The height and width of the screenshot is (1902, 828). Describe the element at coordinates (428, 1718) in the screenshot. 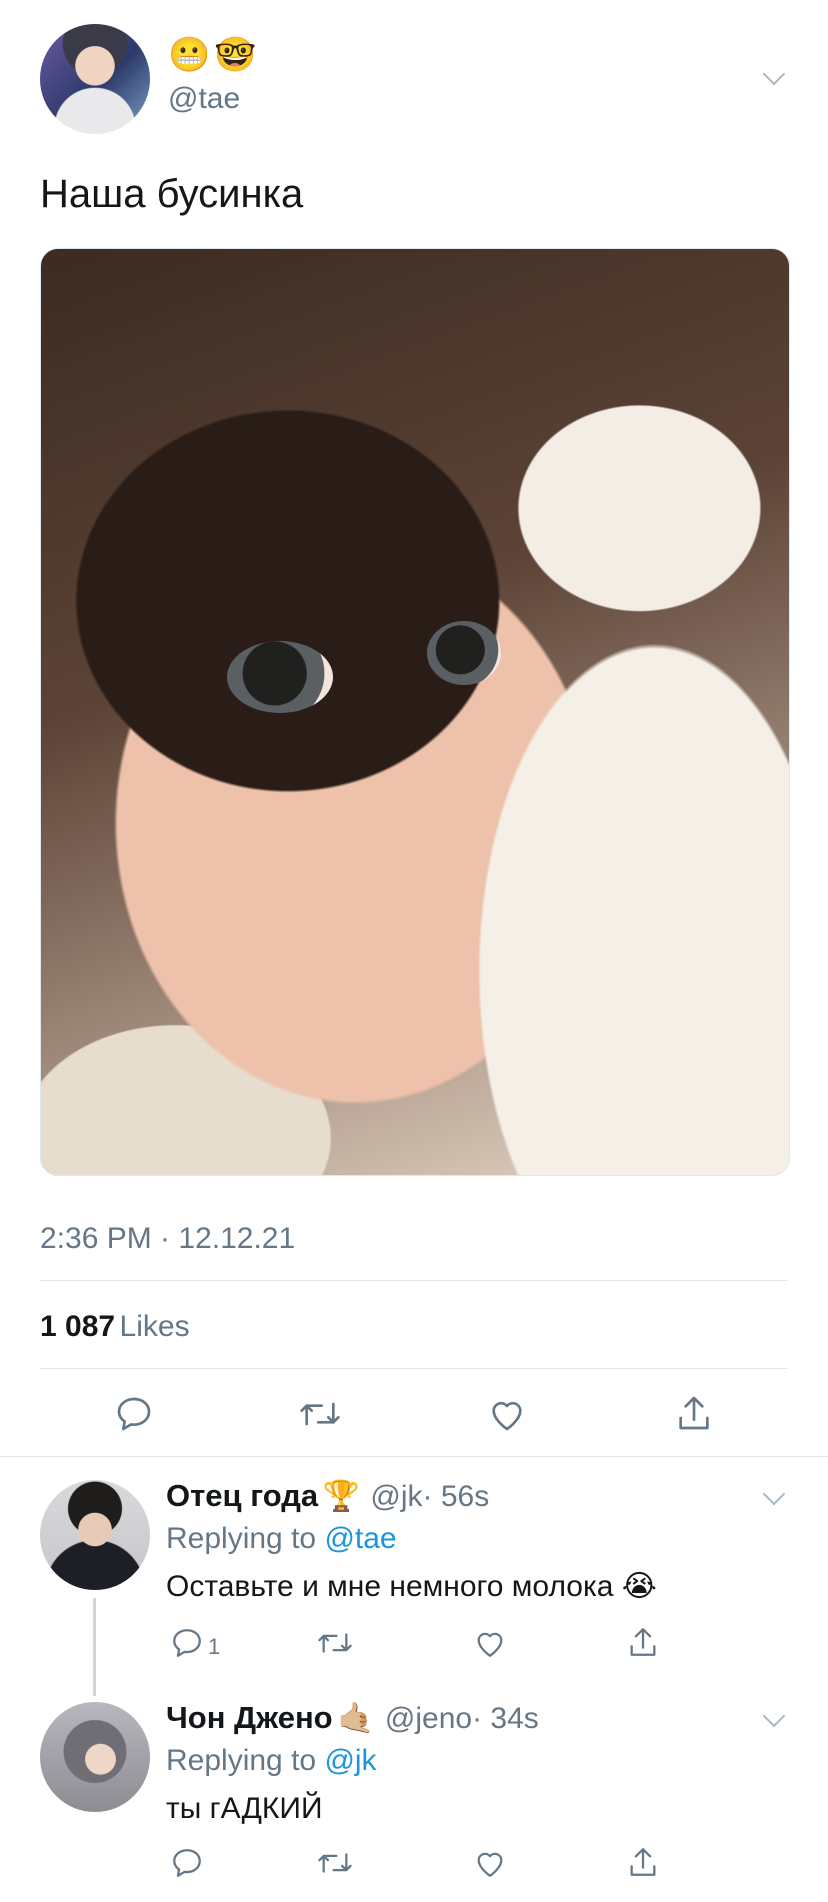

I see `reply-author-handle: @jeno` at that location.